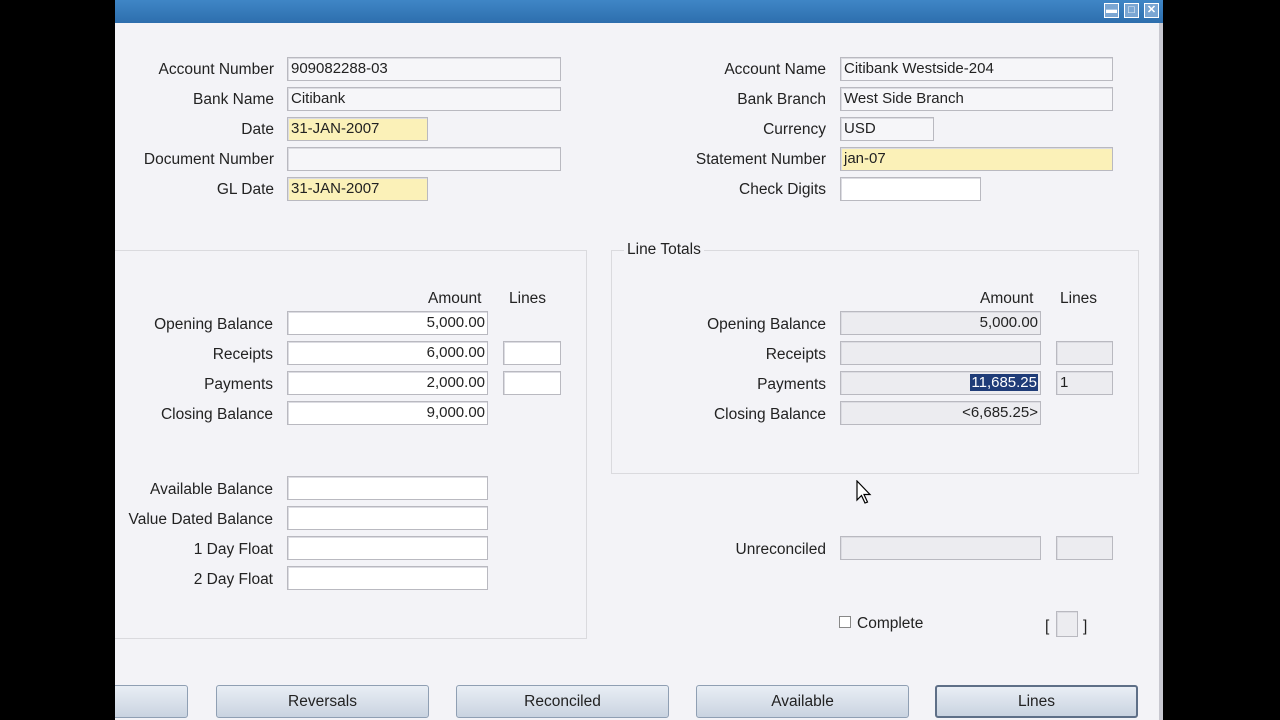  Describe the element at coordinates (976, 159) in the screenshot. I see `statement-number-field: jan-07` at that location.